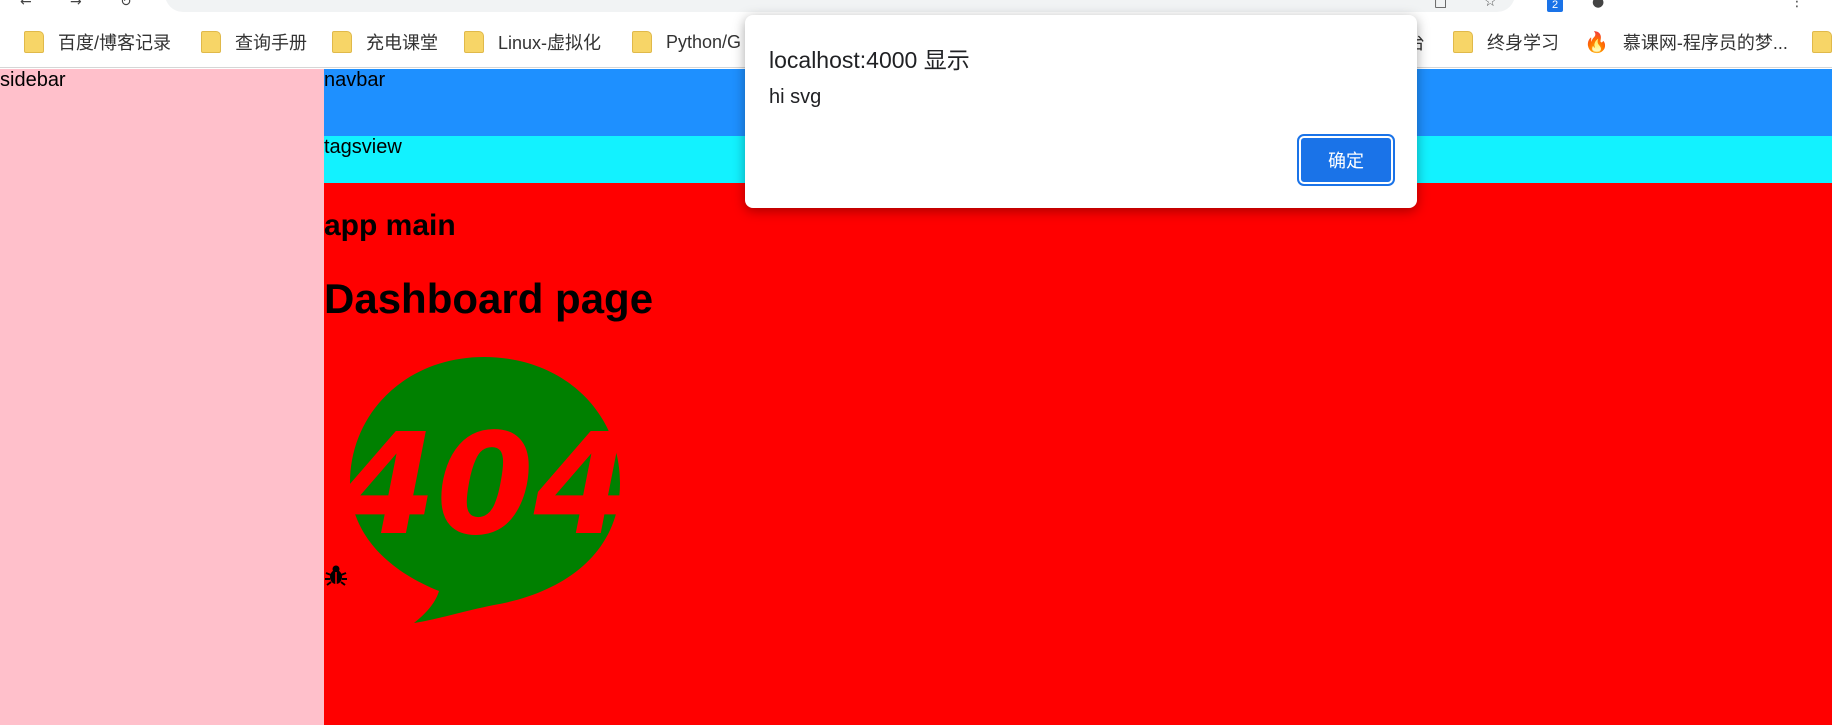 The height and width of the screenshot is (725, 1832). Describe the element at coordinates (489, 298) in the screenshot. I see `page-title: Dashboard page` at that location.